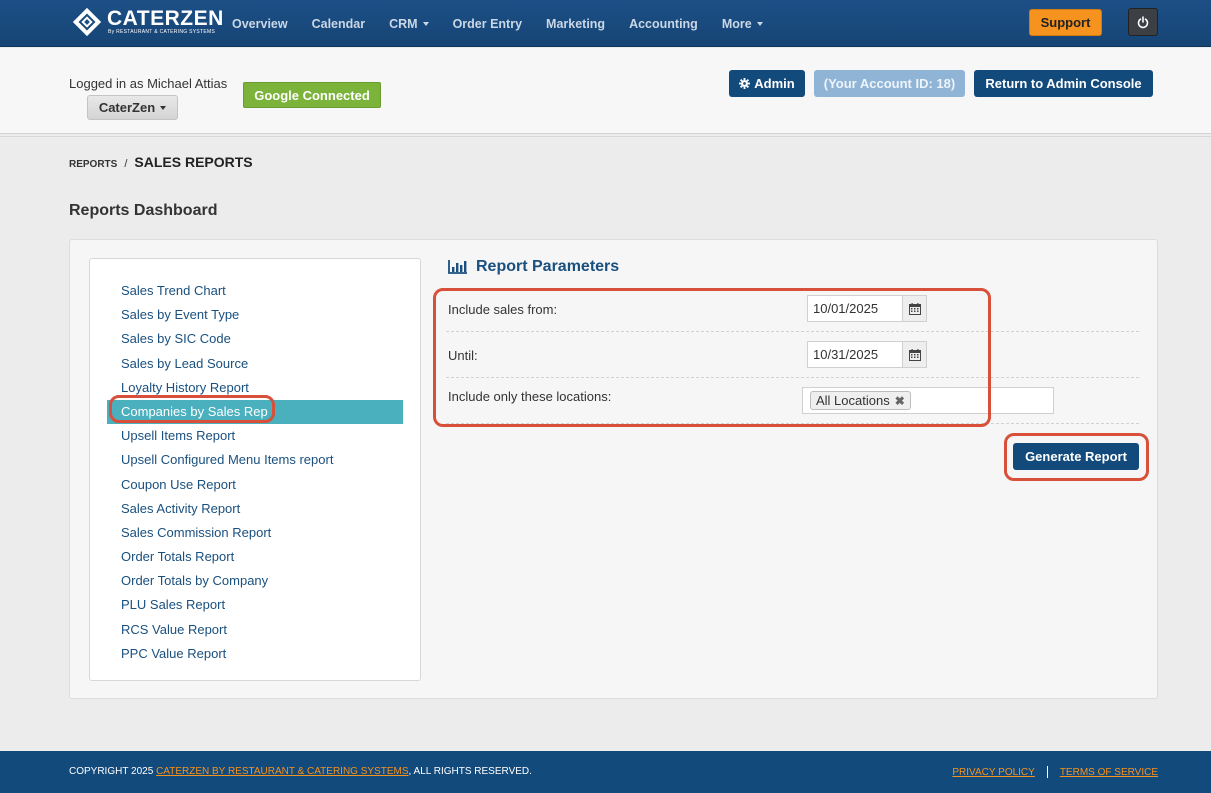 The height and width of the screenshot is (793, 1211). I want to click on power-icon, so click(1143, 21).